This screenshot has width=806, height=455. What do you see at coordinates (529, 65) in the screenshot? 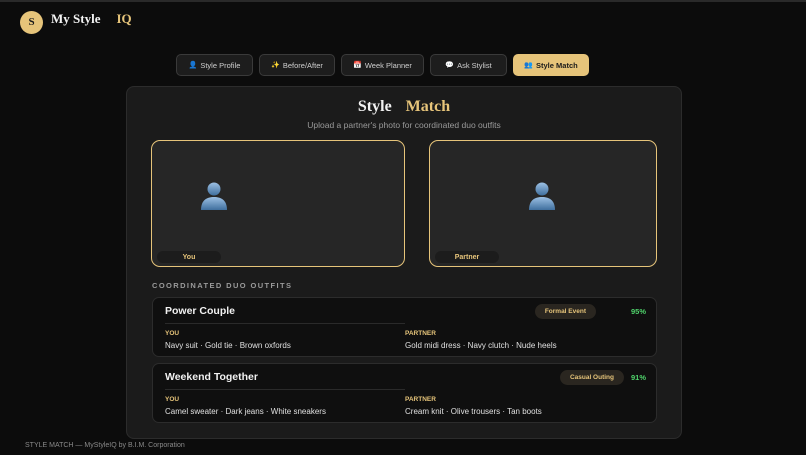
I see `people-icon: 👥` at bounding box center [529, 65].